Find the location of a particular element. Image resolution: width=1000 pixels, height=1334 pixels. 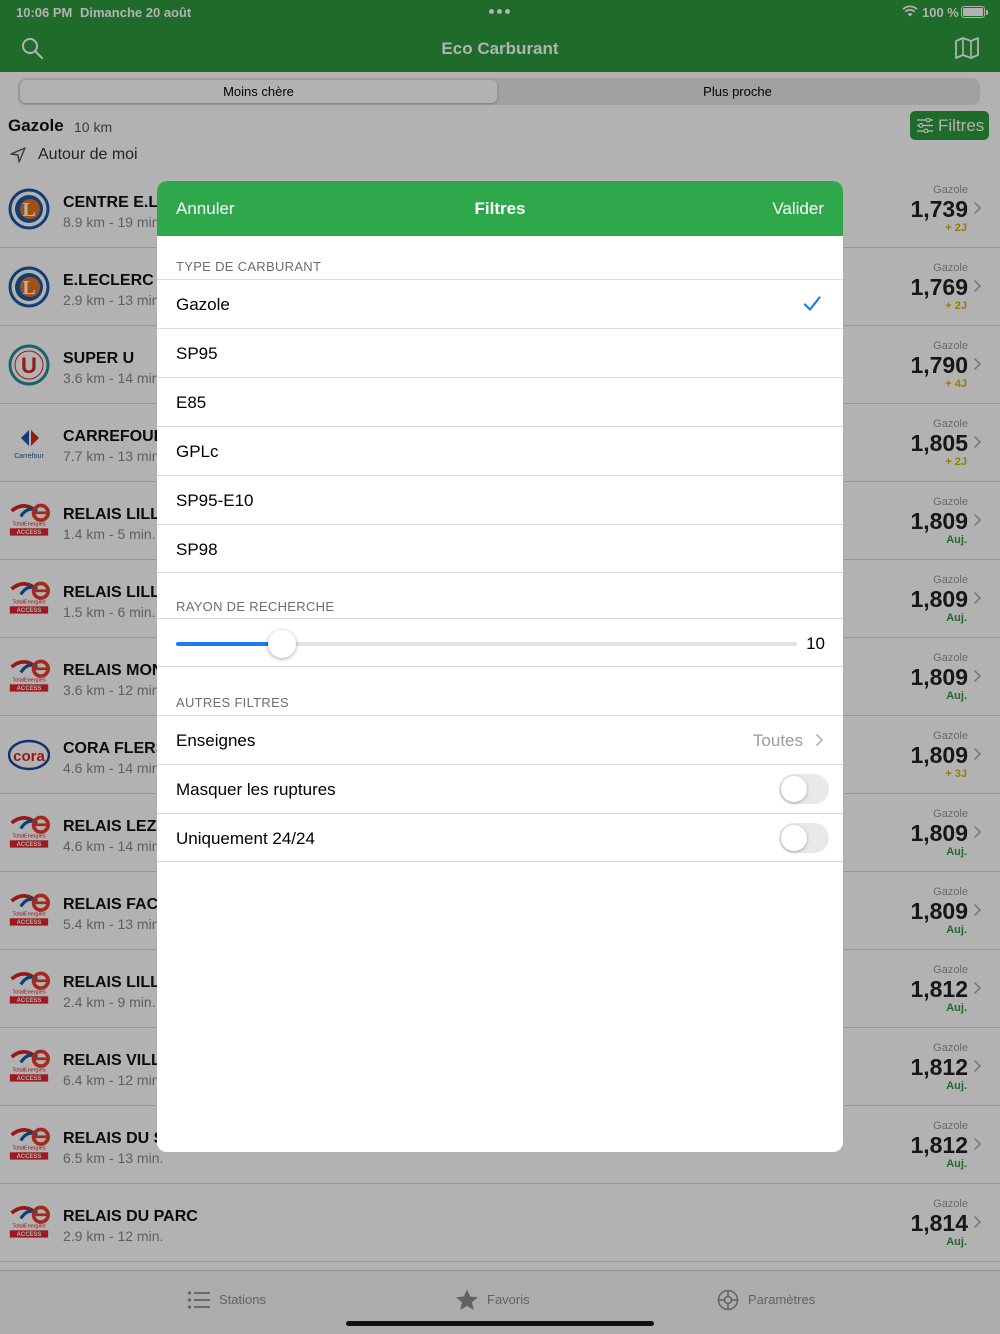

modal-title: Filtres is located at coordinates (500, 208).